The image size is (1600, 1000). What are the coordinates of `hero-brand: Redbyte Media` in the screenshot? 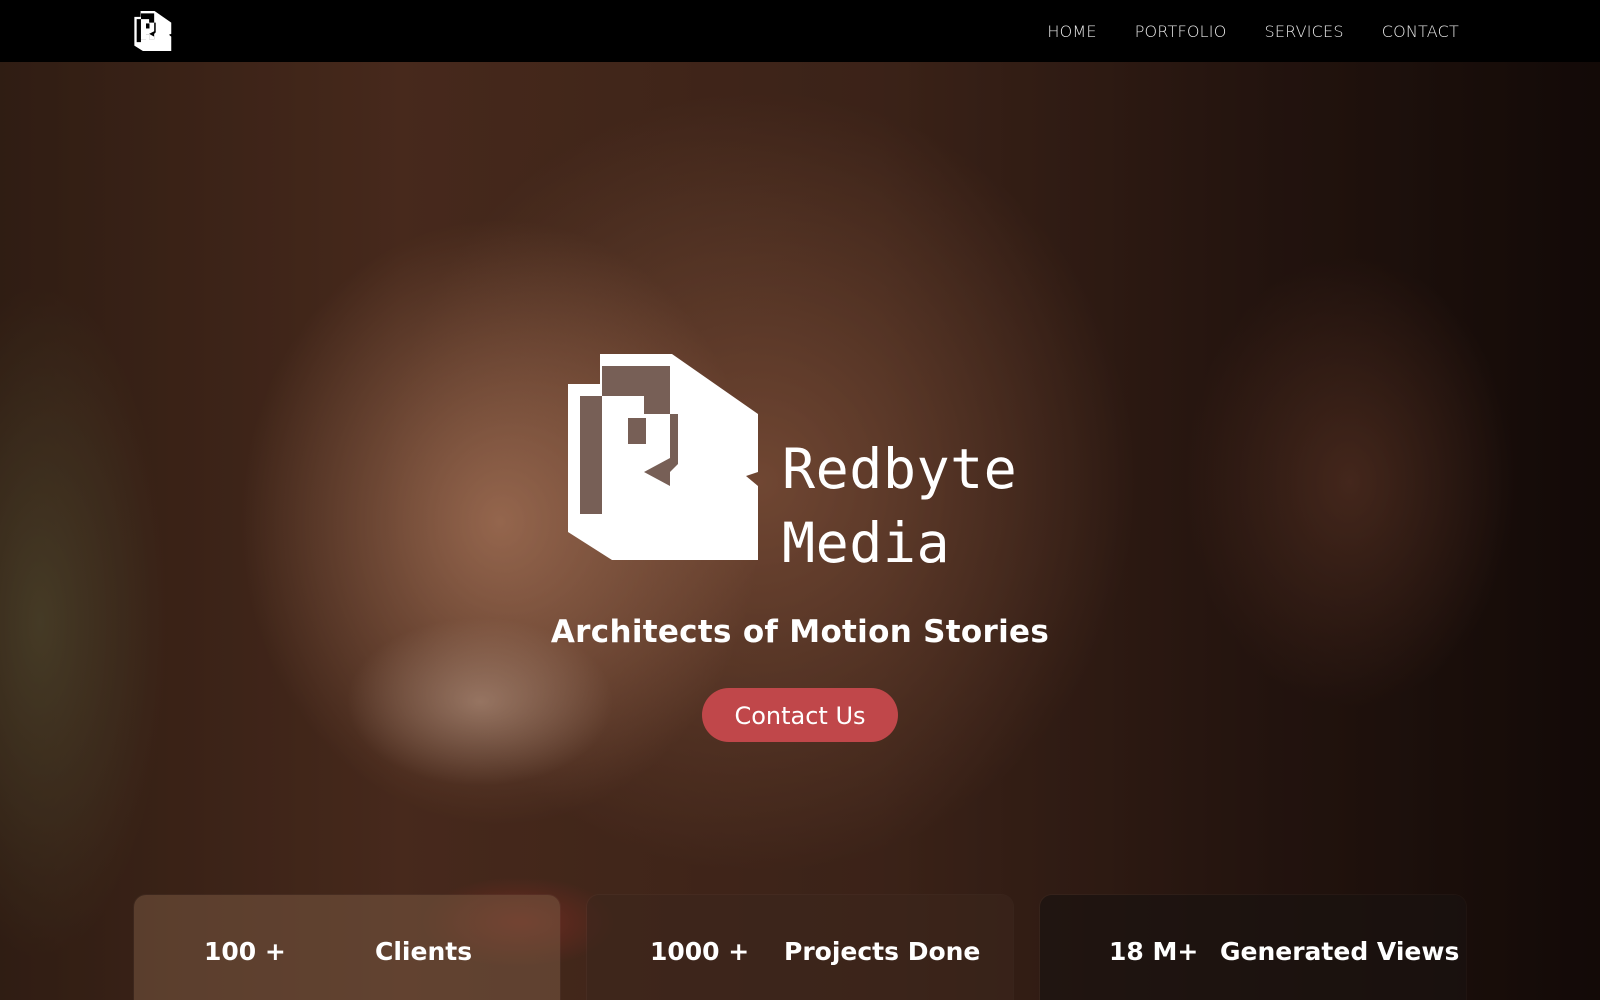 It's located at (803, 464).